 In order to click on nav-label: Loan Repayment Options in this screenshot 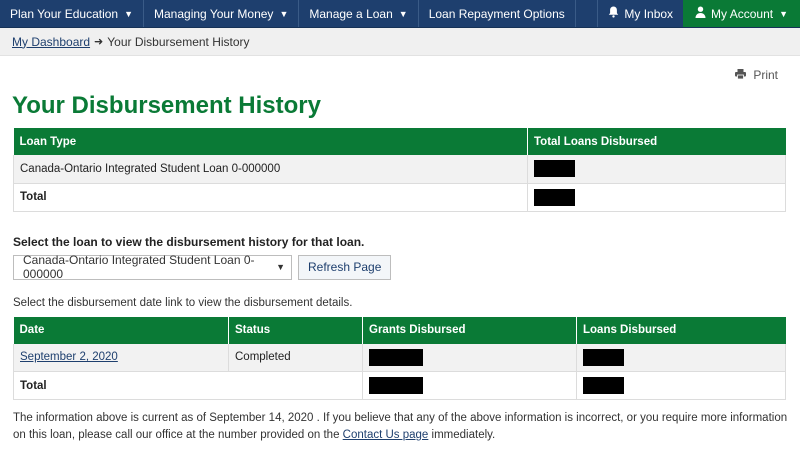, I will do `click(496, 13)`.